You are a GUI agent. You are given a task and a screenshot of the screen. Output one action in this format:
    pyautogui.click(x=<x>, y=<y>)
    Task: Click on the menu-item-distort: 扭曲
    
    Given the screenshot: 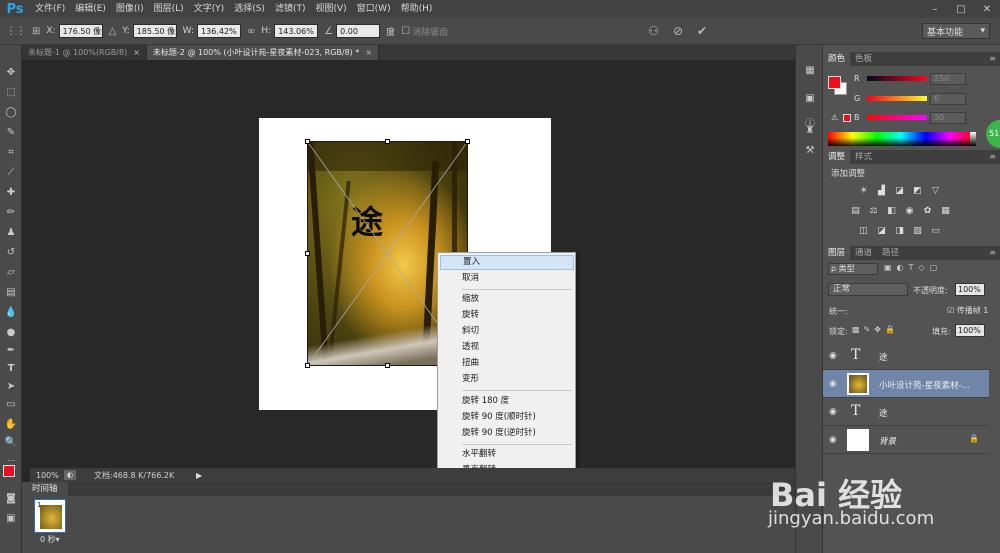 What is the action you would take?
    pyautogui.click(x=507, y=363)
    